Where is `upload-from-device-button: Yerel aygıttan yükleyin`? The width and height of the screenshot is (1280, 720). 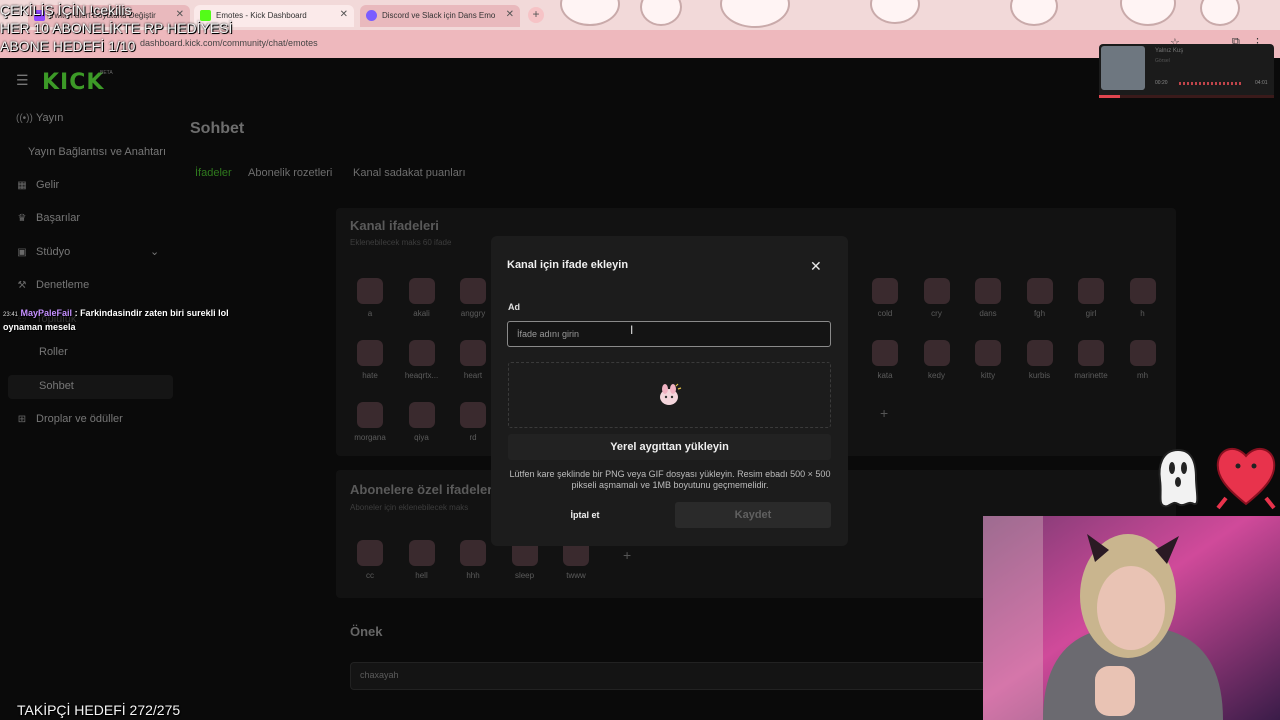 upload-from-device-button: Yerel aygıttan yükleyin is located at coordinates (669, 447).